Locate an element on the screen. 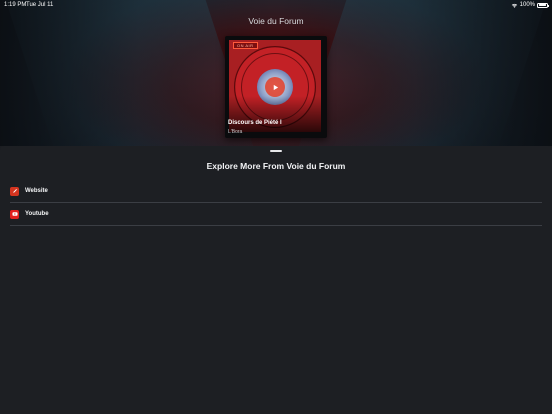  battery-percentage: 100% is located at coordinates (527, 5).